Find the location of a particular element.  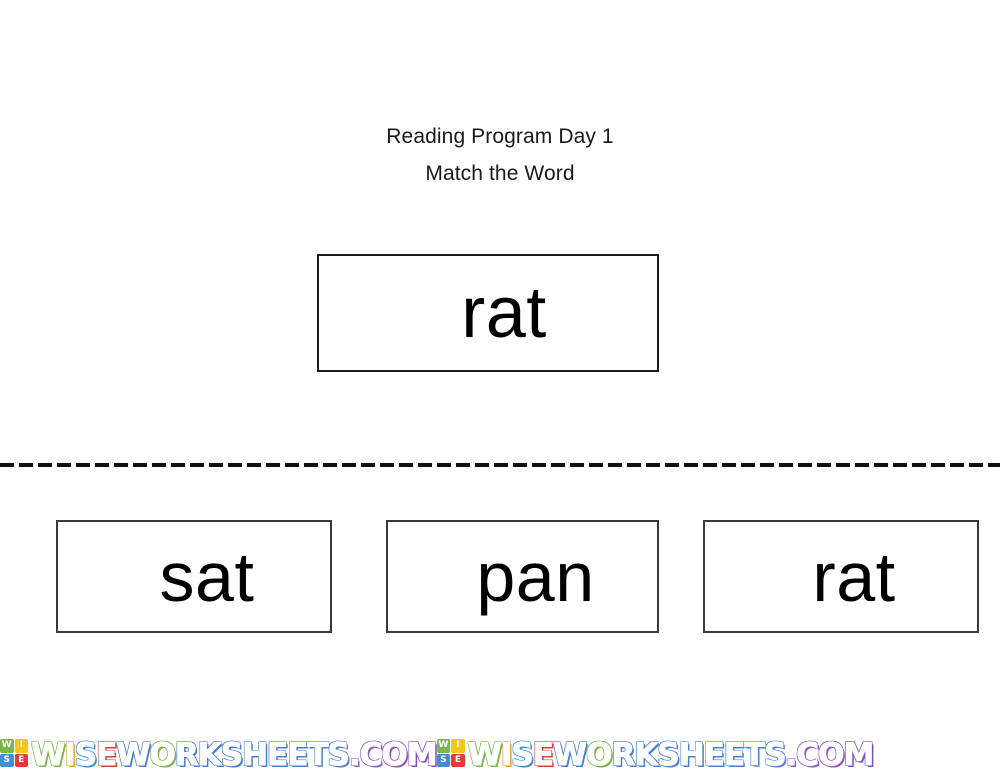

choice-word-3: rat is located at coordinates (854, 576).